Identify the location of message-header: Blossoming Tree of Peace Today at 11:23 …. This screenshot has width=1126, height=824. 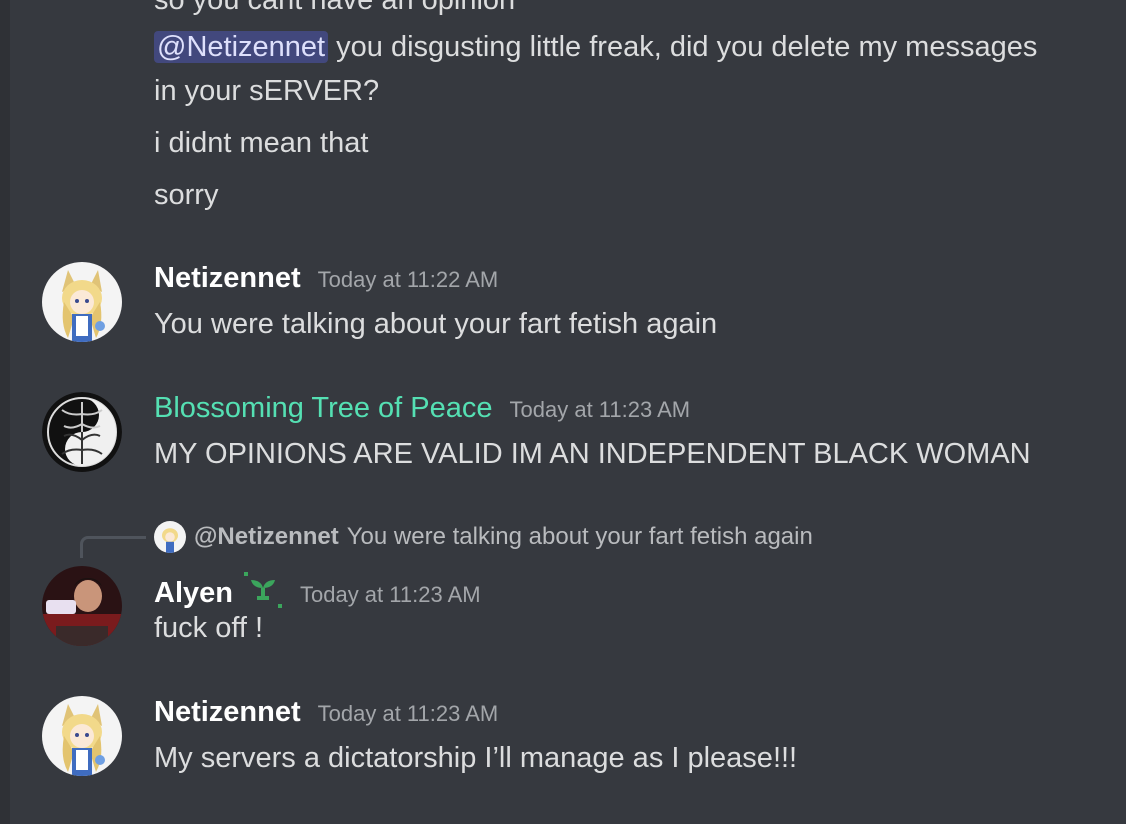
(422, 410).